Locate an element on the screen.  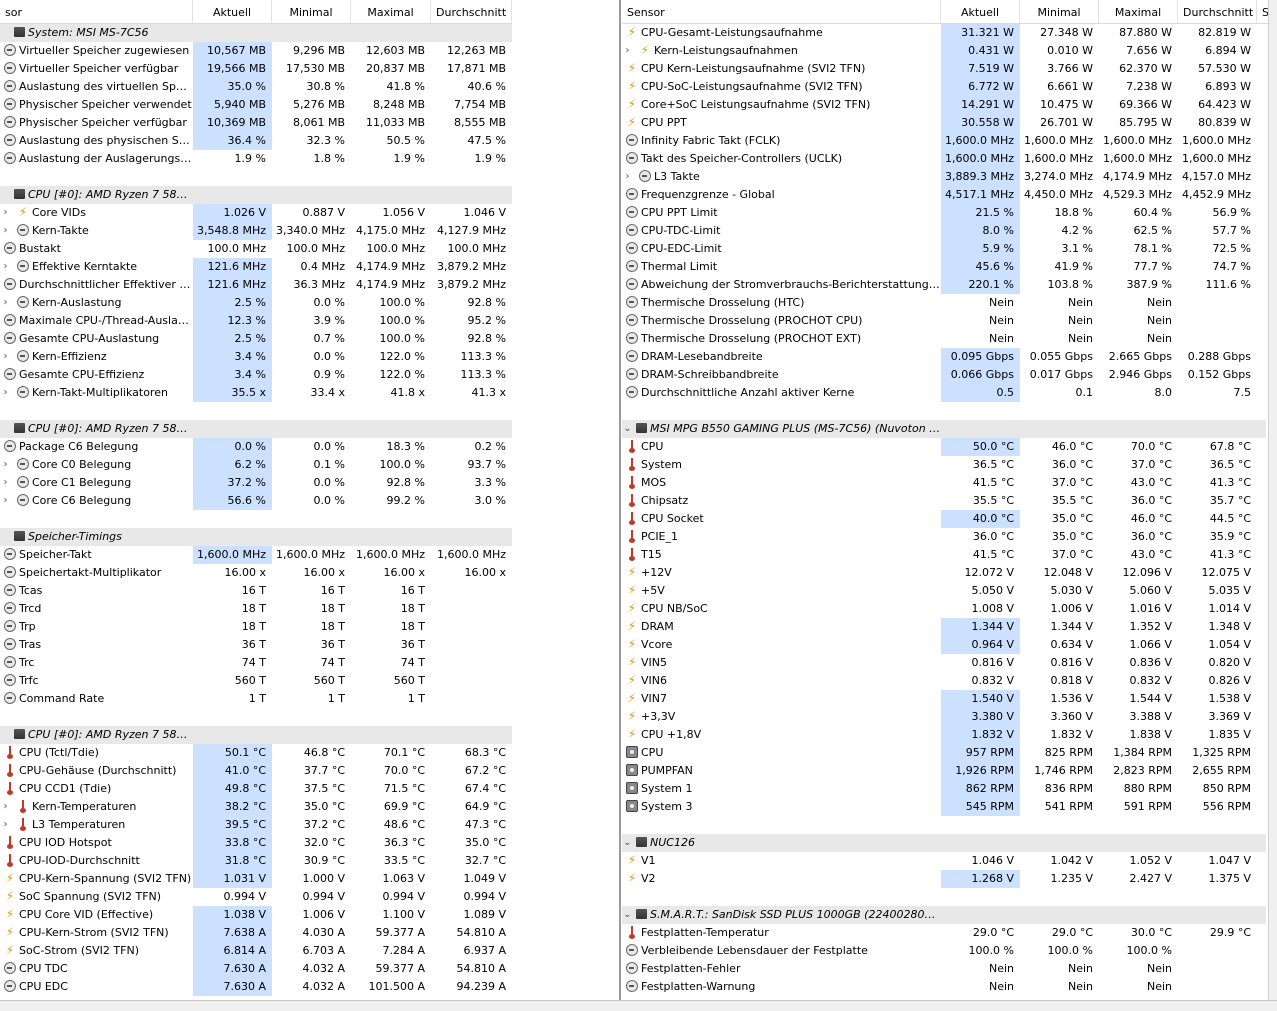
sensor-row: Trp 18 T 18 T 18 T is located at coordinates (257, 627).